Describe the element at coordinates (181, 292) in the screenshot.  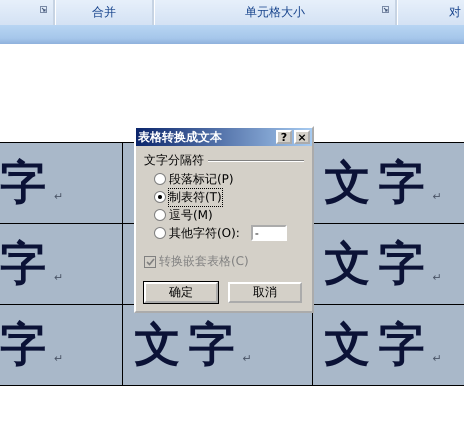
I see `dialog-button: 确定` at that location.